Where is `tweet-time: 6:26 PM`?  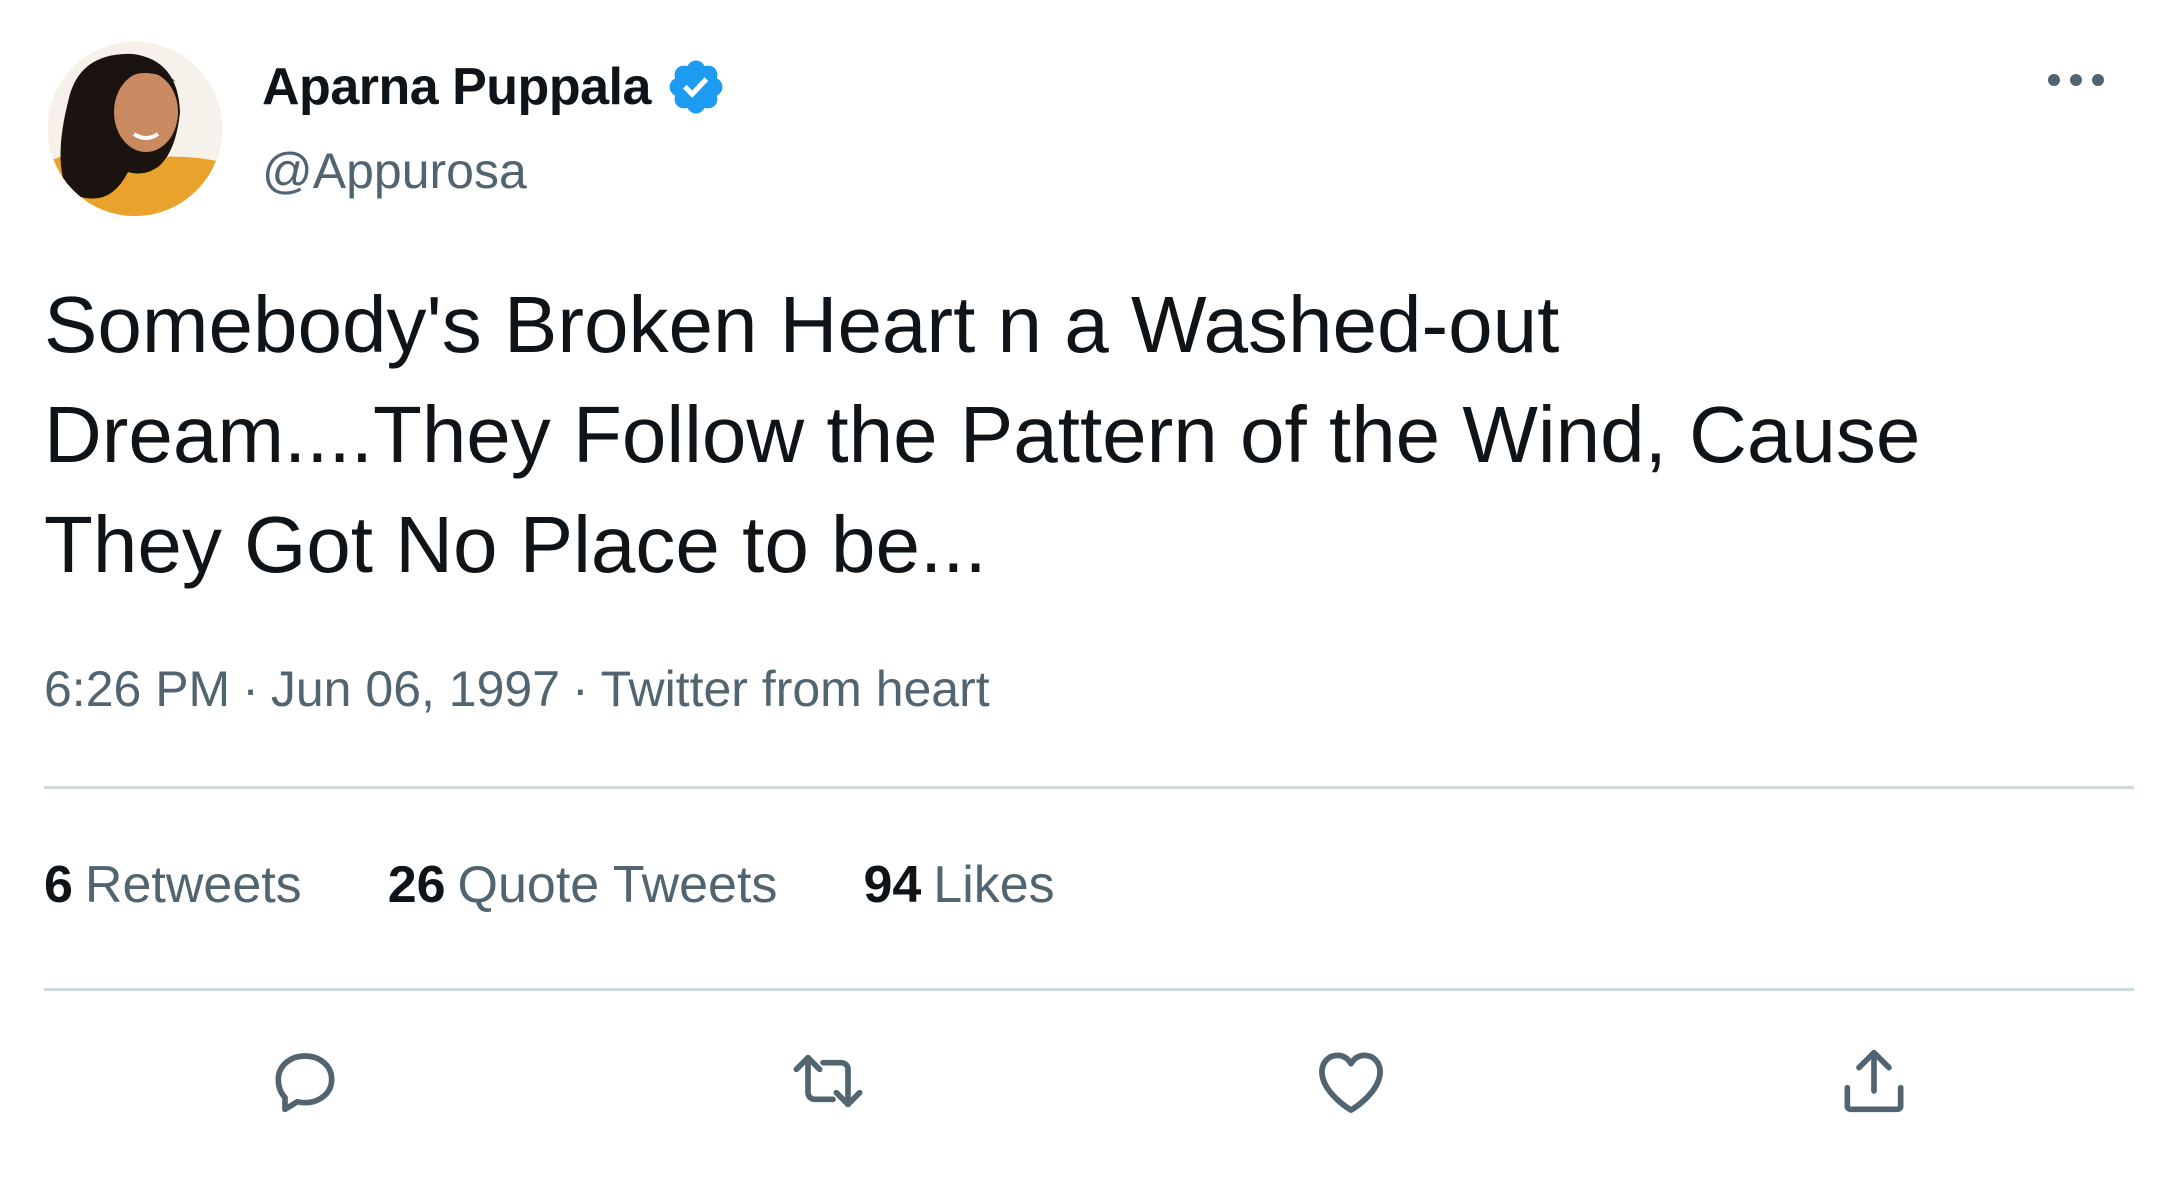 tweet-time: 6:26 PM is located at coordinates (137, 689).